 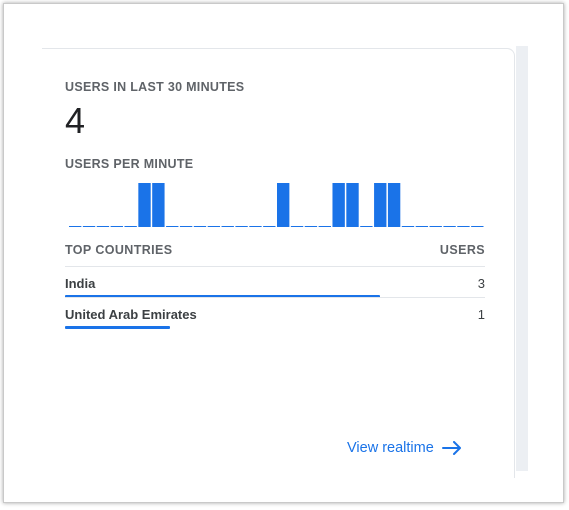 I want to click on header-divider, so click(x=275, y=266).